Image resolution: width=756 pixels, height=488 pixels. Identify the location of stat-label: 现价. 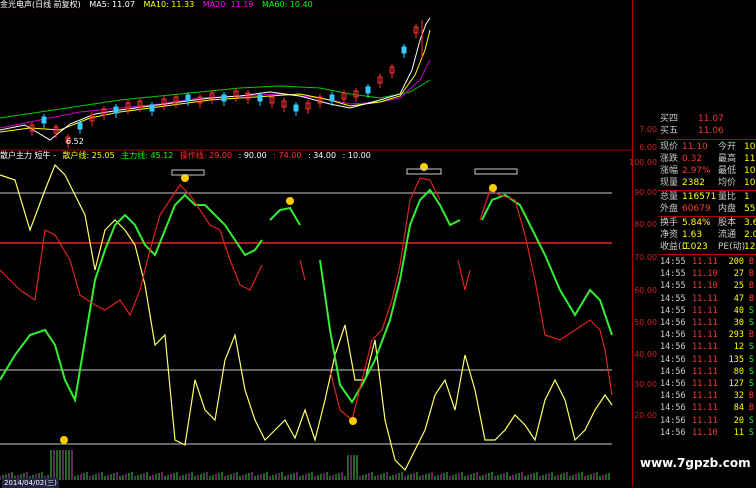
(669, 147).